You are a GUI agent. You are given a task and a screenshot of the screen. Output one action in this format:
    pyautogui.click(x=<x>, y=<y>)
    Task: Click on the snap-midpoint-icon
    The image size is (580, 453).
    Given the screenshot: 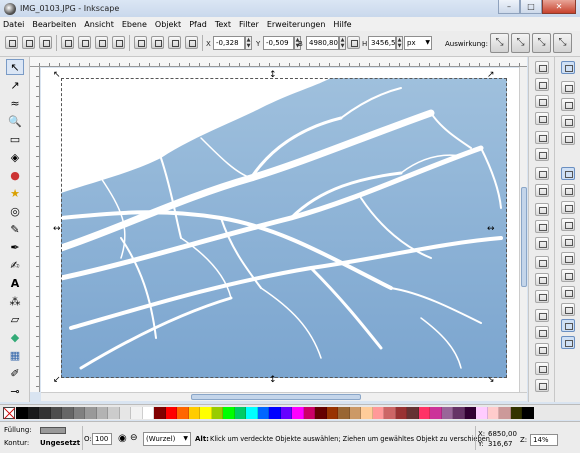 What is the action you would take?
    pyautogui.click(x=568, y=258)
    